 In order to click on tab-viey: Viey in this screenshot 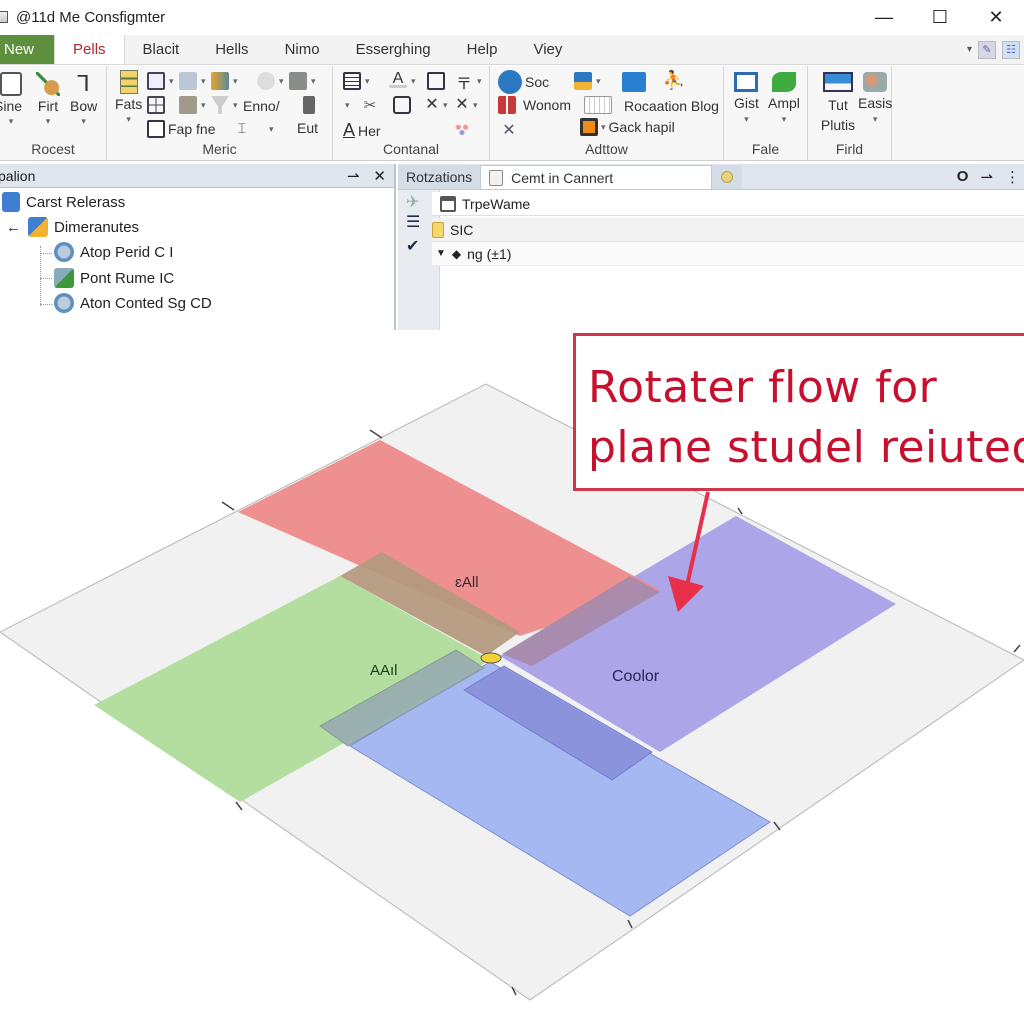, I will do `click(547, 49)`.